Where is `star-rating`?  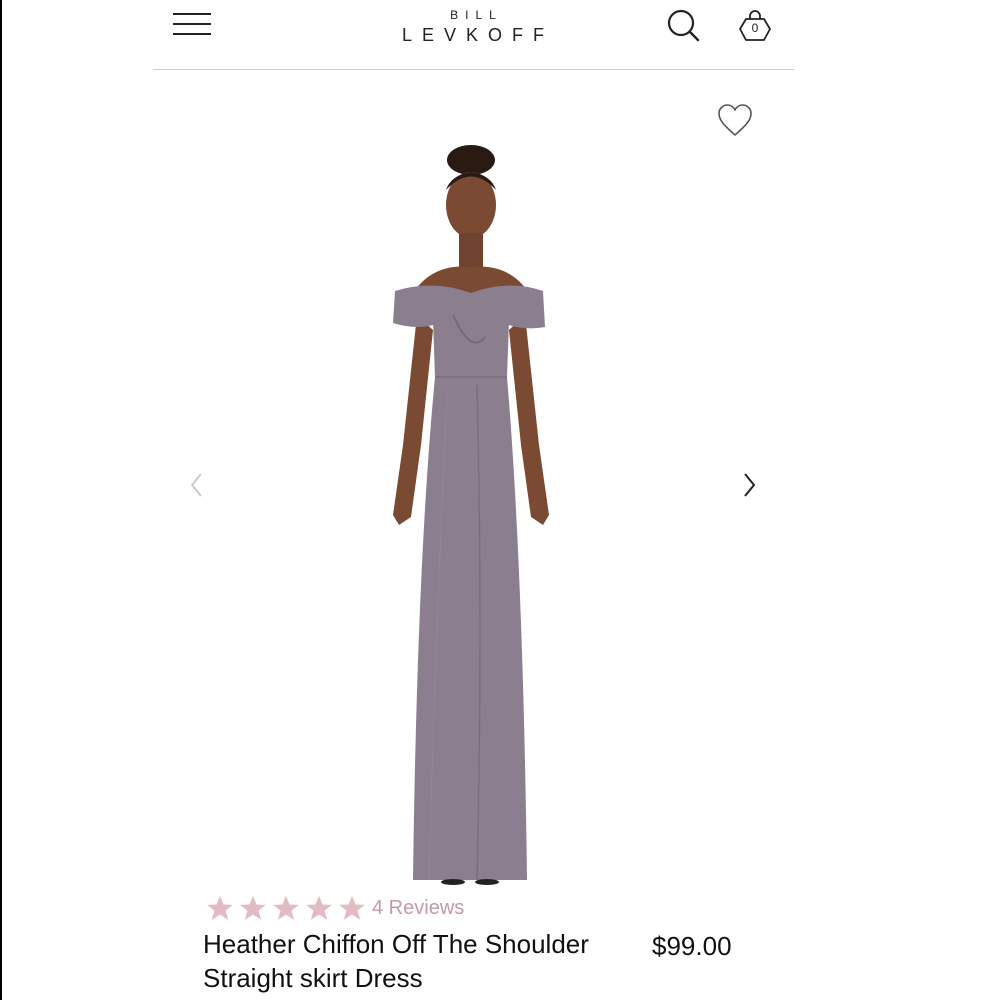 star-rating is located at coordinates (287, 908).